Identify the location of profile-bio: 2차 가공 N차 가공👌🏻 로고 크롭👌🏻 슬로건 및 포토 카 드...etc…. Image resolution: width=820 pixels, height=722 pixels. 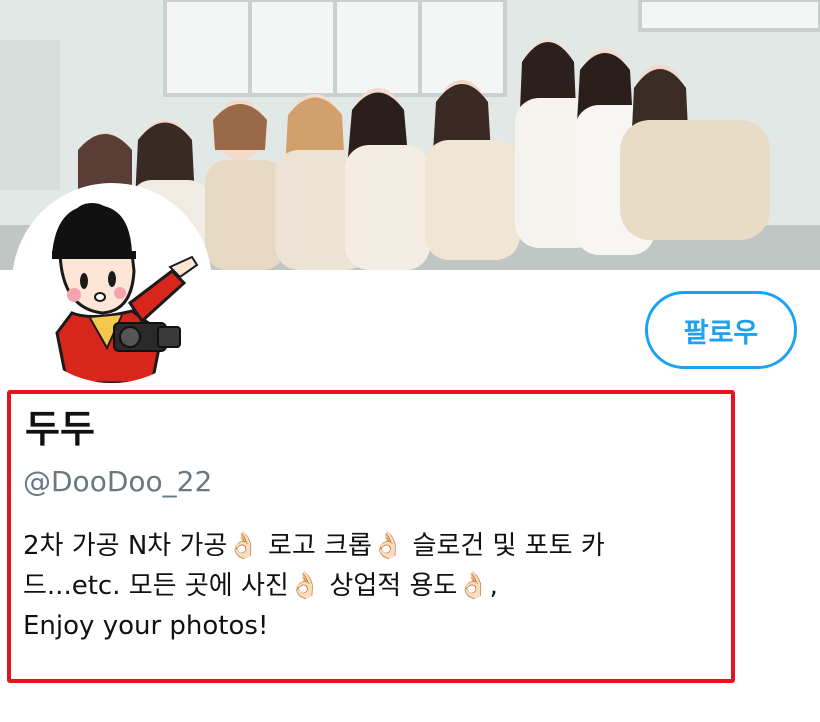
(373, 586).